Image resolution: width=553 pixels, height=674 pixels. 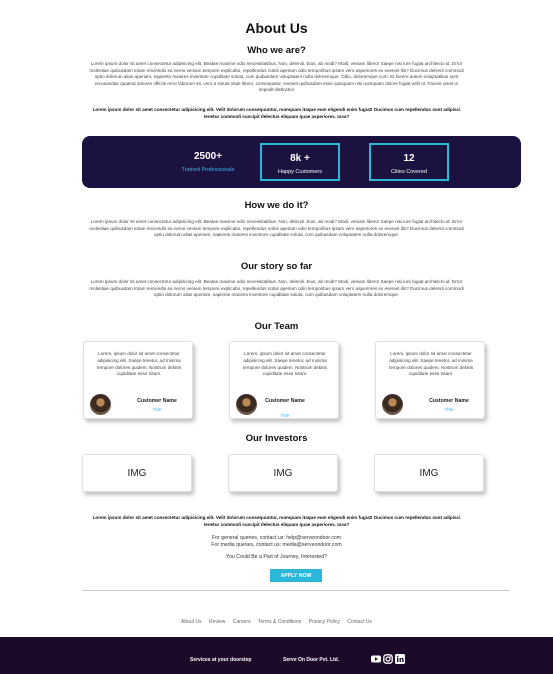 What do you see at coordinates (276, 28) in the screenshot?
I see `page-title: About Us` at bounding box center [276, 28].